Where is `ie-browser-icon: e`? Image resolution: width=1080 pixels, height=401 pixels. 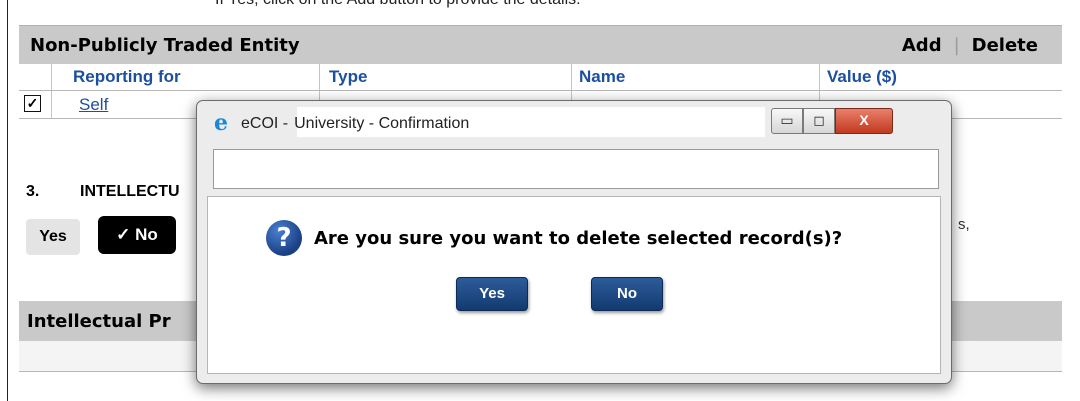
ie-browser-icon: e is located at coordinates (221, 123).